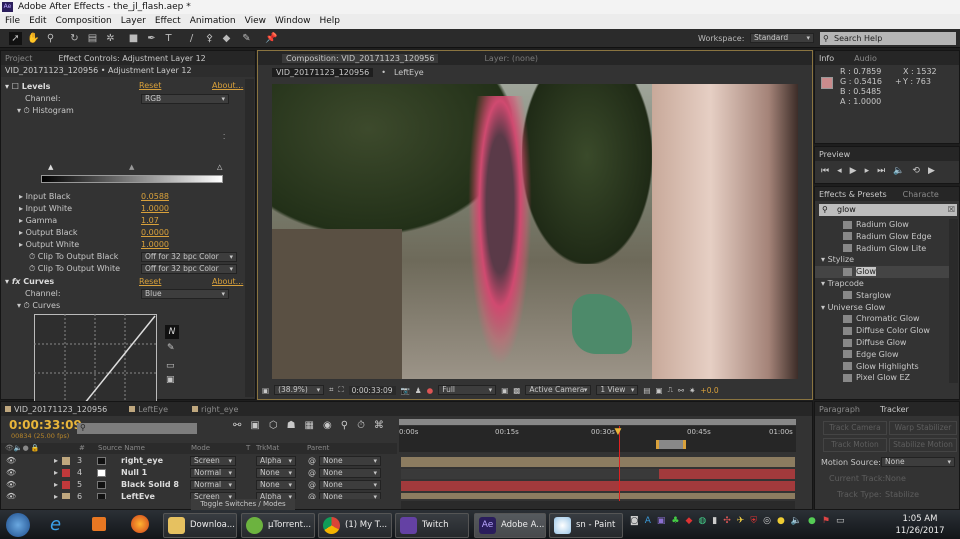 The width and height of the screenshot is (960, 539). What do you see at coordinates (782, 38) in the screenshot?
I see `workspace-select: Standard` at bounding box center [782, 38].